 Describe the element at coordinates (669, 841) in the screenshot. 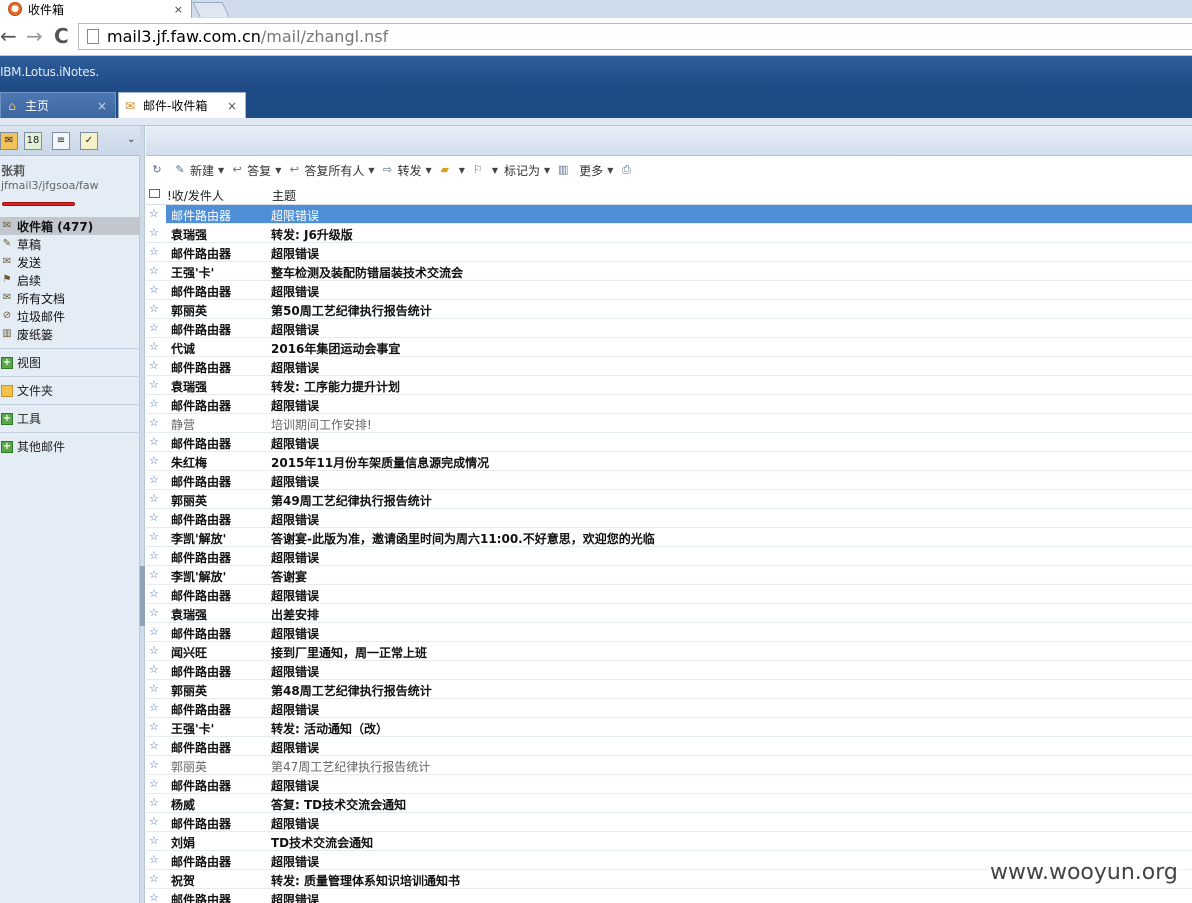

I see `table-row: ☆ 刘娟 TD技术交流会通知` at that location.